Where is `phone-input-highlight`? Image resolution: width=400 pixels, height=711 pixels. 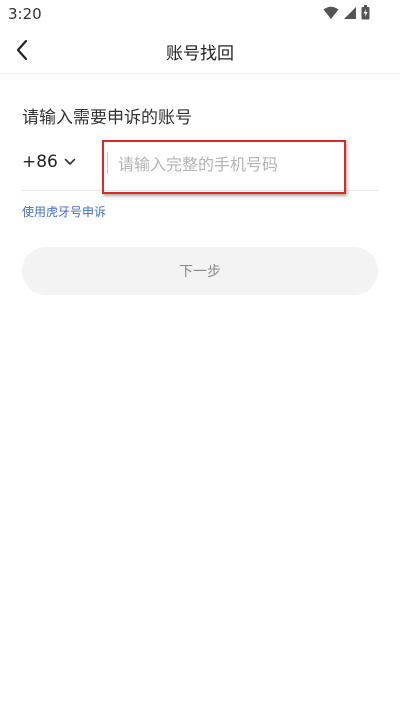 phone-input-highlight is located at coordinates (224, 167).